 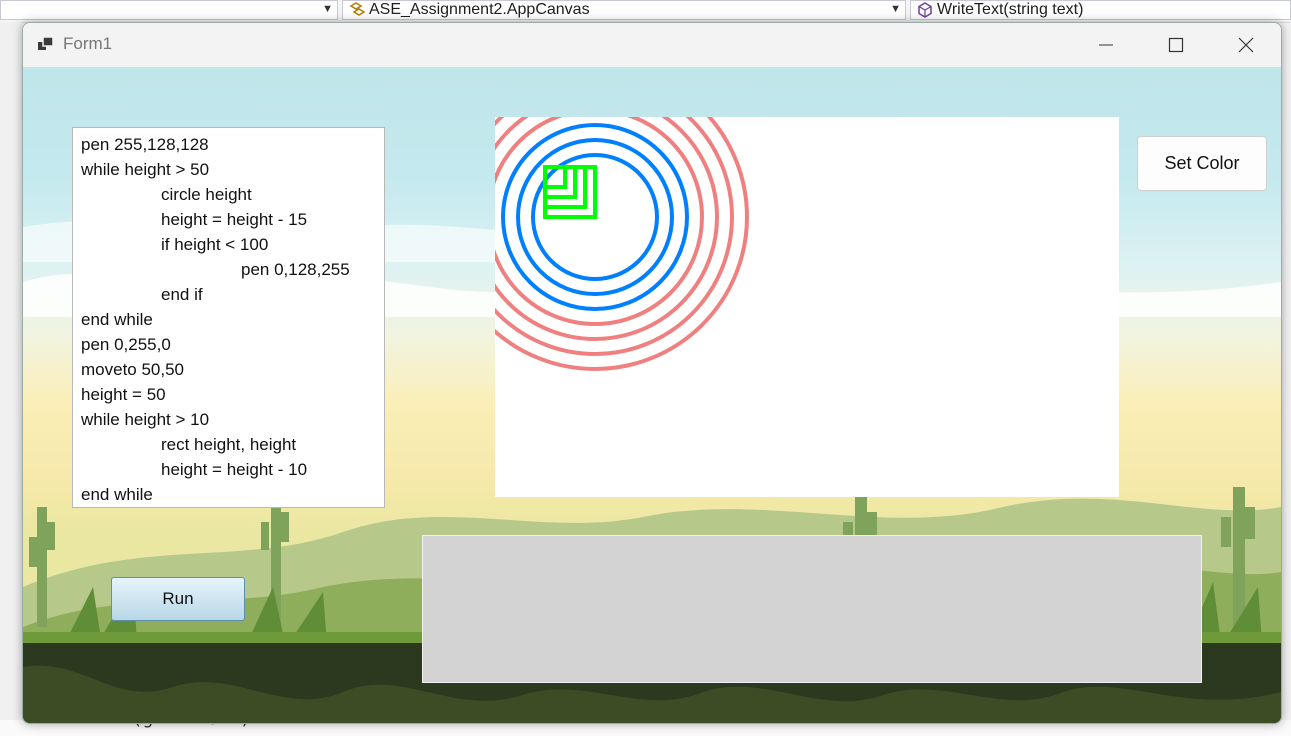 What do you see at coordinates (234, 469) in the screenshot?
I see `code-line: height = height - 10` at bounding box center [234, 469].